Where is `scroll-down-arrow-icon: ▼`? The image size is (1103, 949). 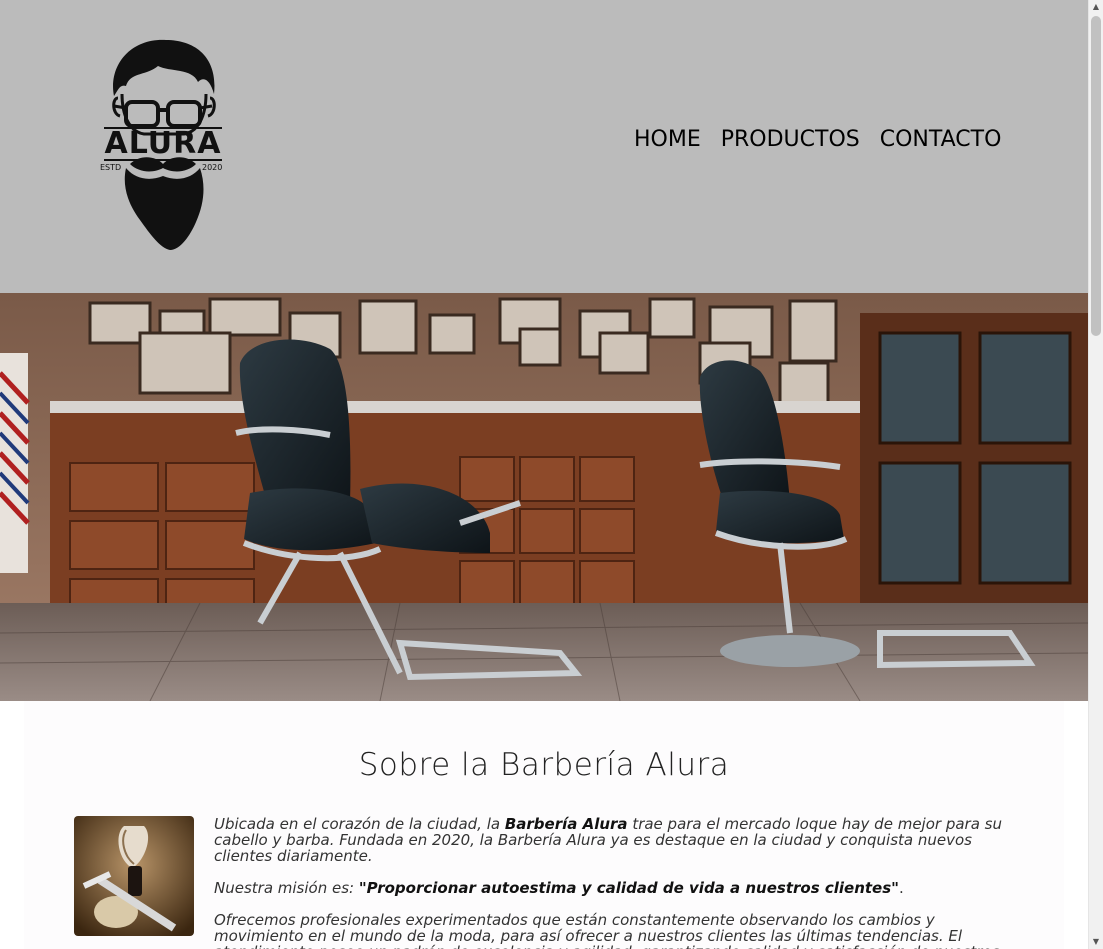
scroll-down-arrow-icon: ▼ is located at coordinates (1096, 942).